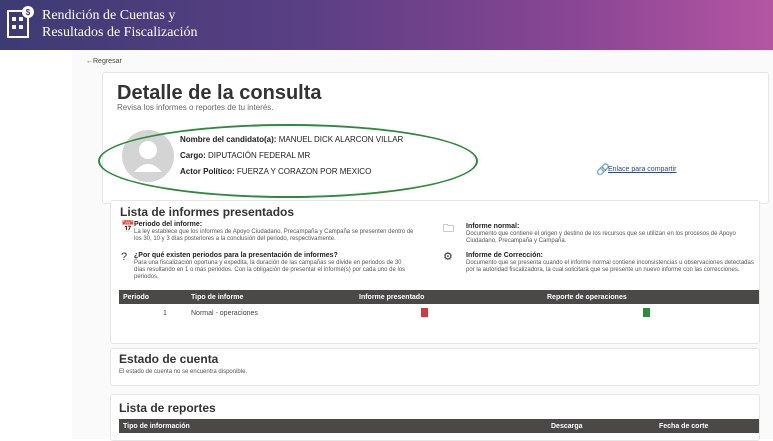 This screenshot has width=773, height=441. I want to click on row-tipo: Normal - operaciones, so click(224, 313).